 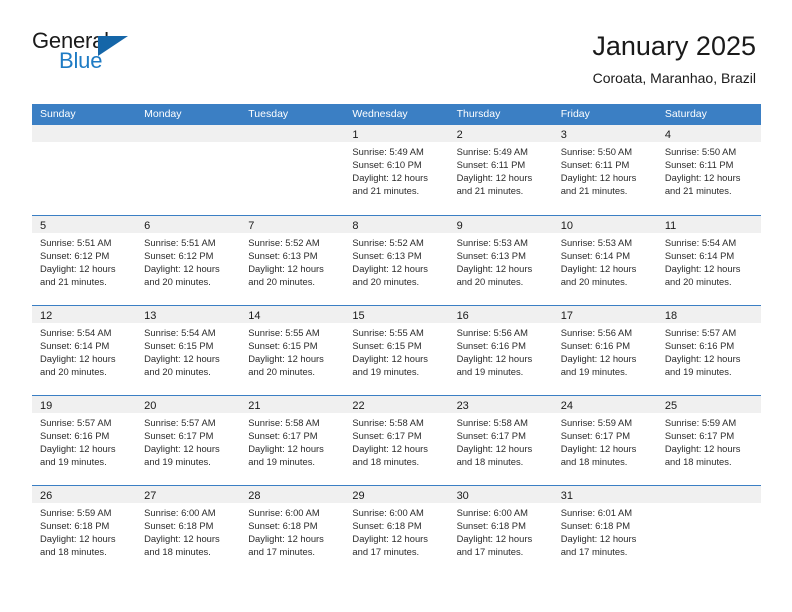 I want to click on day-number: 18, so click(x=671, y=316).